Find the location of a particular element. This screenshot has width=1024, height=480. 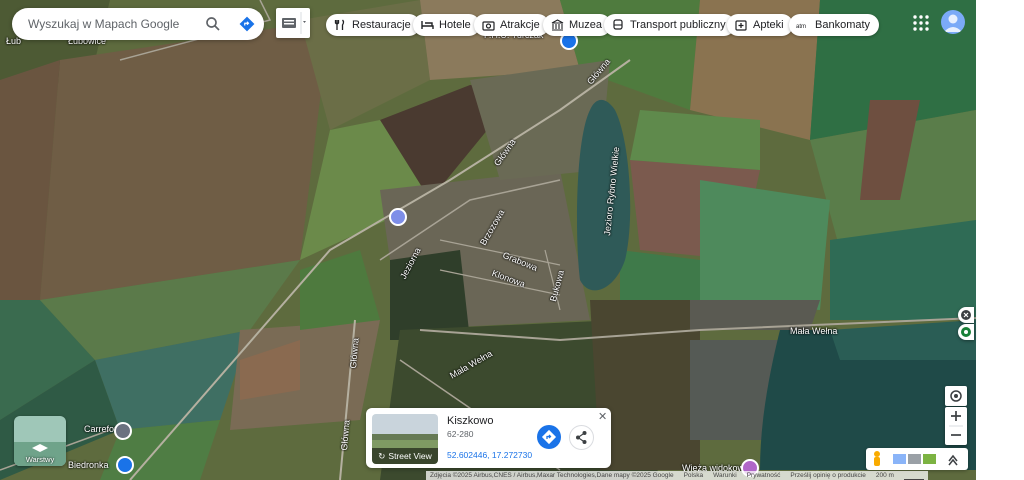

bus-icon is located at coordinates (618, 25).